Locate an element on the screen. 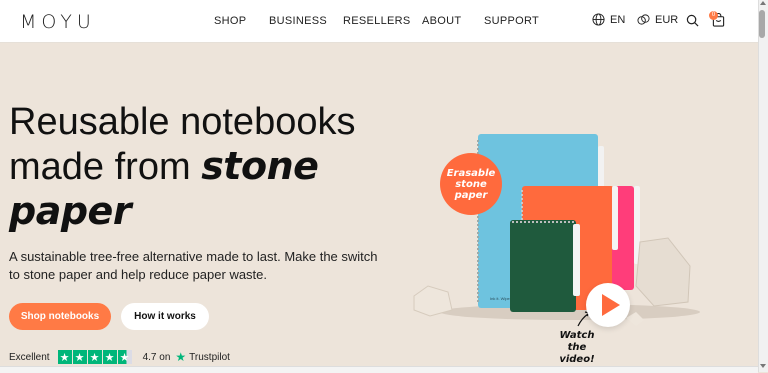 This screenshot has width=768, height=373. nav-resellers: RESELLERS is located at coordinates (377, 21).